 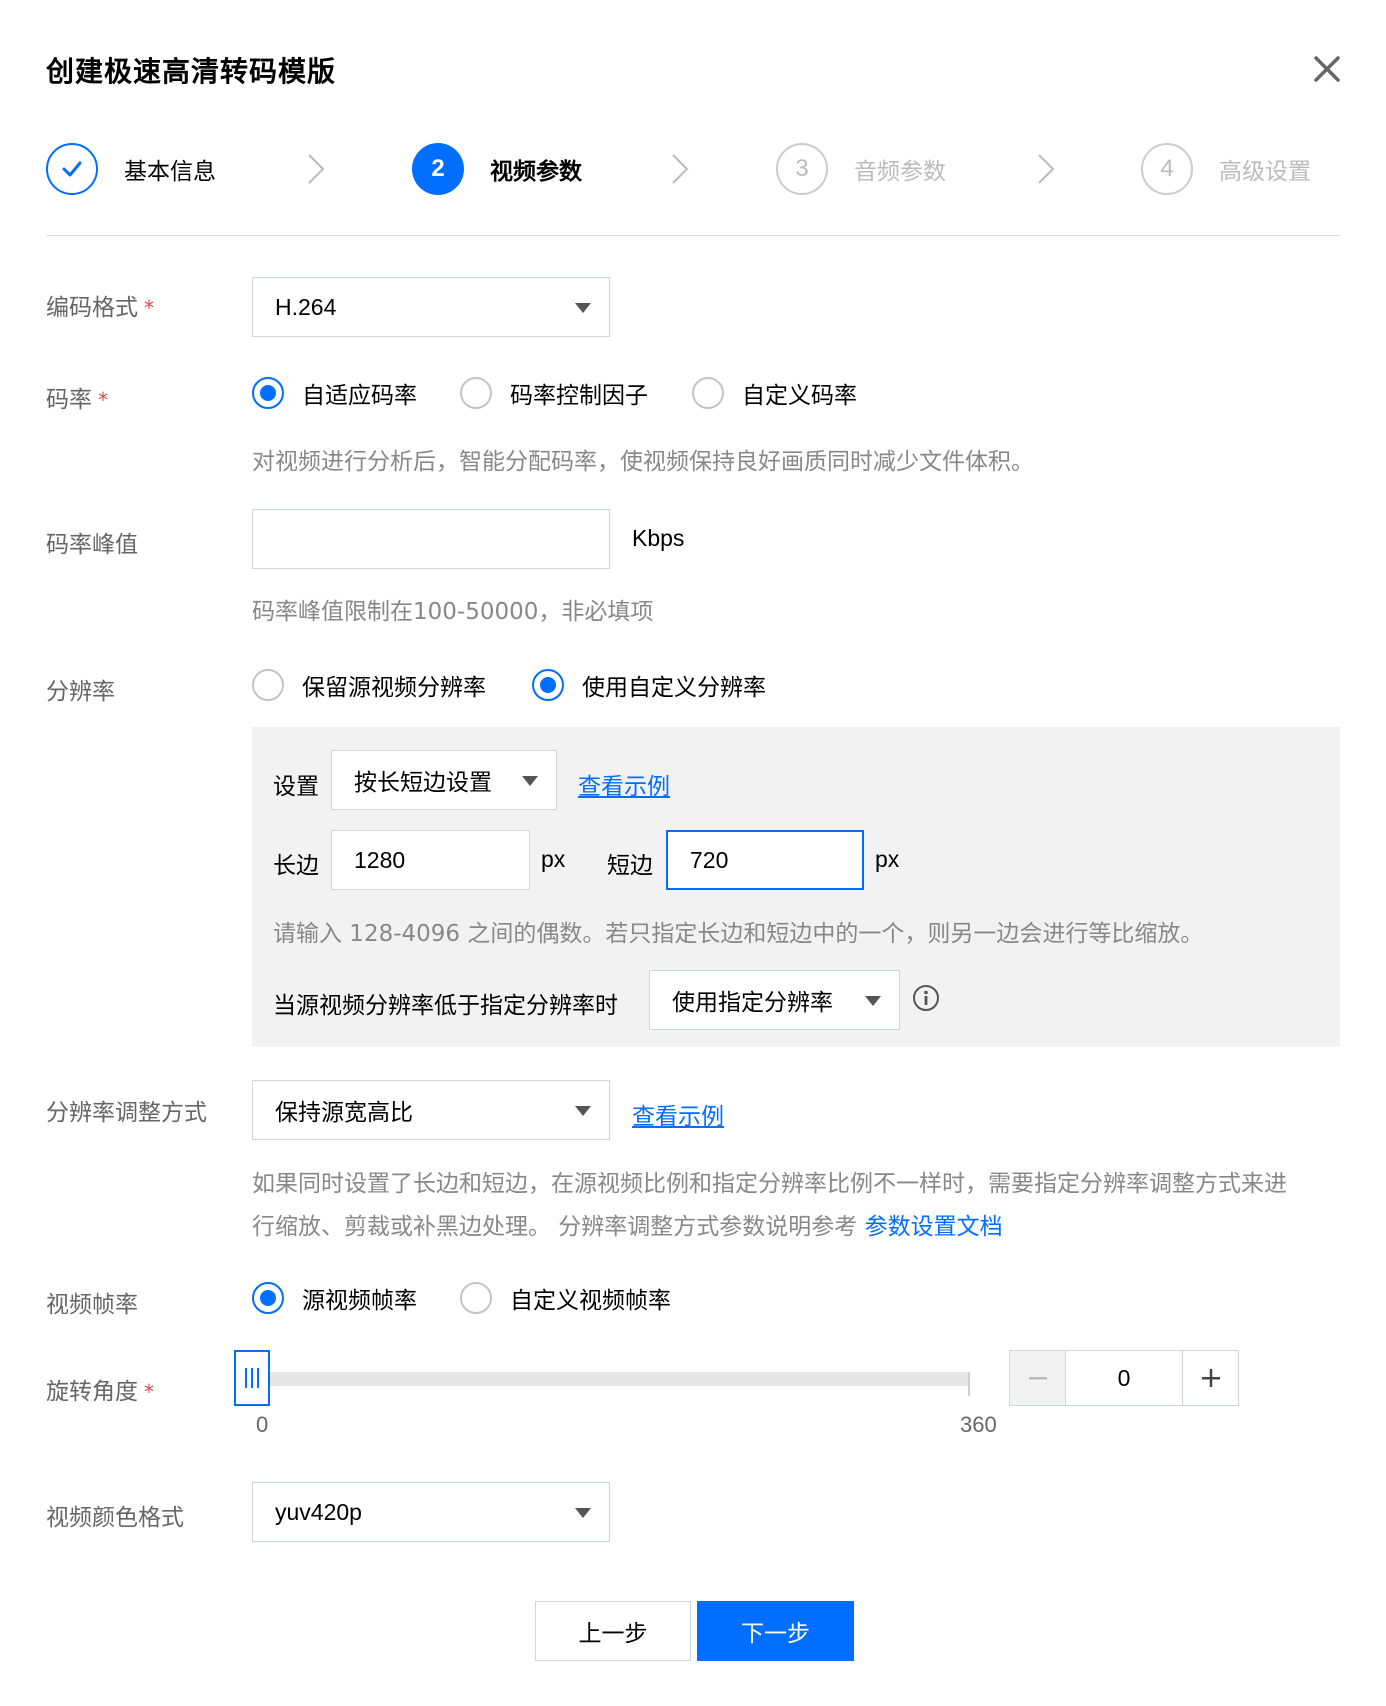 I want to click on rotation-min-tick: 0, so click(x=262, y=1424).